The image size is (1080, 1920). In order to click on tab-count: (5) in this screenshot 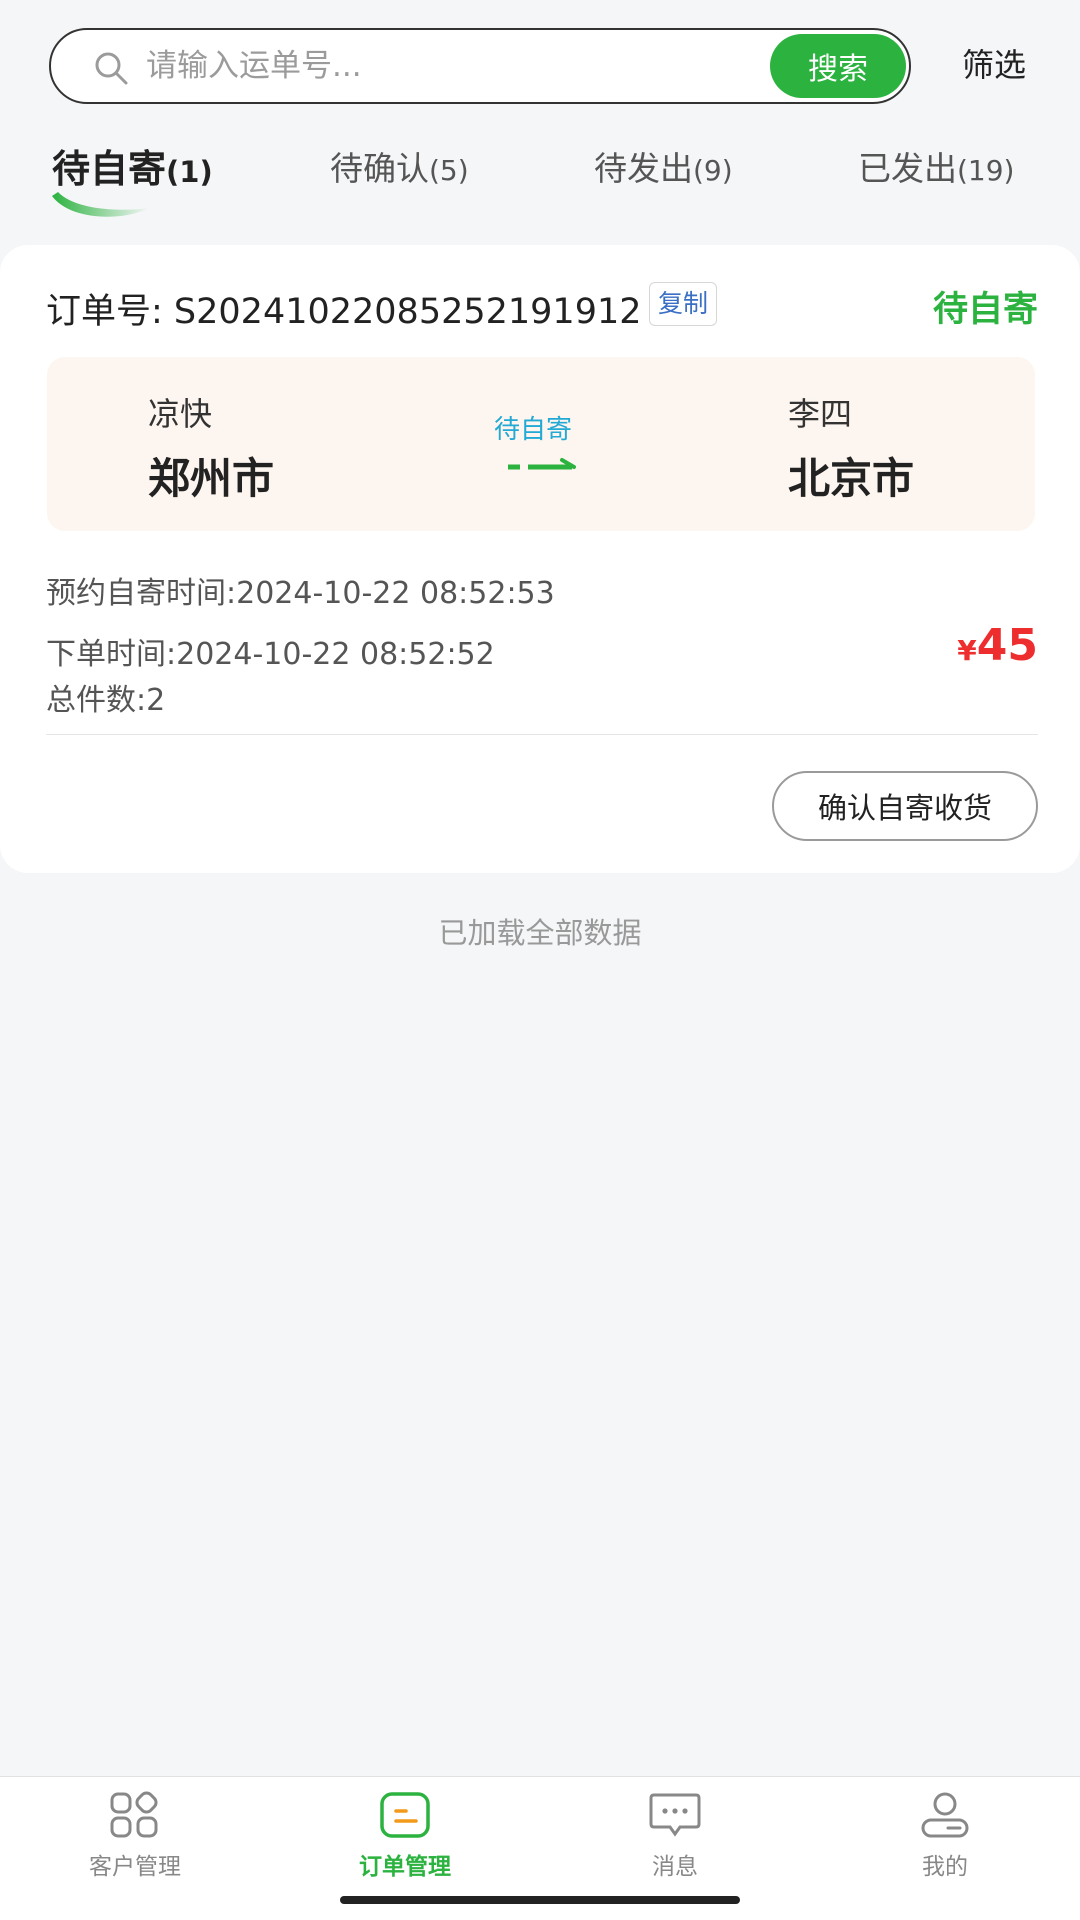, I will do `click(449, 170)`.